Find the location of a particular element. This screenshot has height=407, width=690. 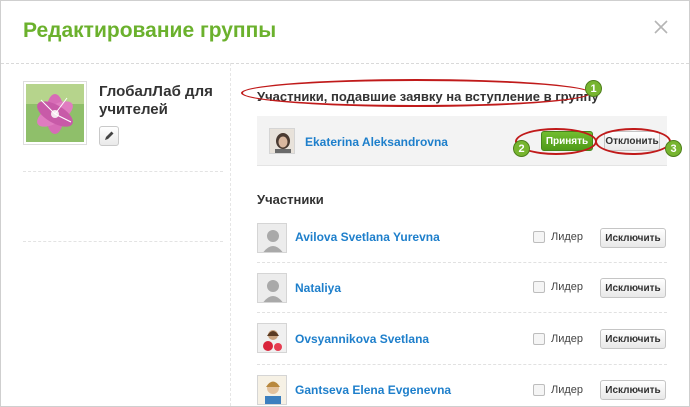

member-link: Gantseva Elena Evgenevna is located at coordinates (373, 390).